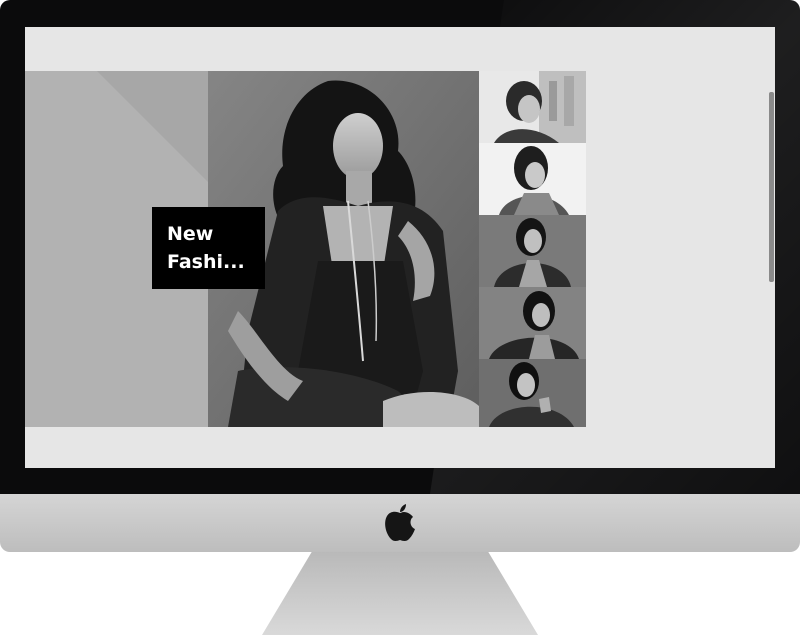 The width and height of the screenshot is (800, 635). I want to click on thumbnail-strip, so click(532, 249).